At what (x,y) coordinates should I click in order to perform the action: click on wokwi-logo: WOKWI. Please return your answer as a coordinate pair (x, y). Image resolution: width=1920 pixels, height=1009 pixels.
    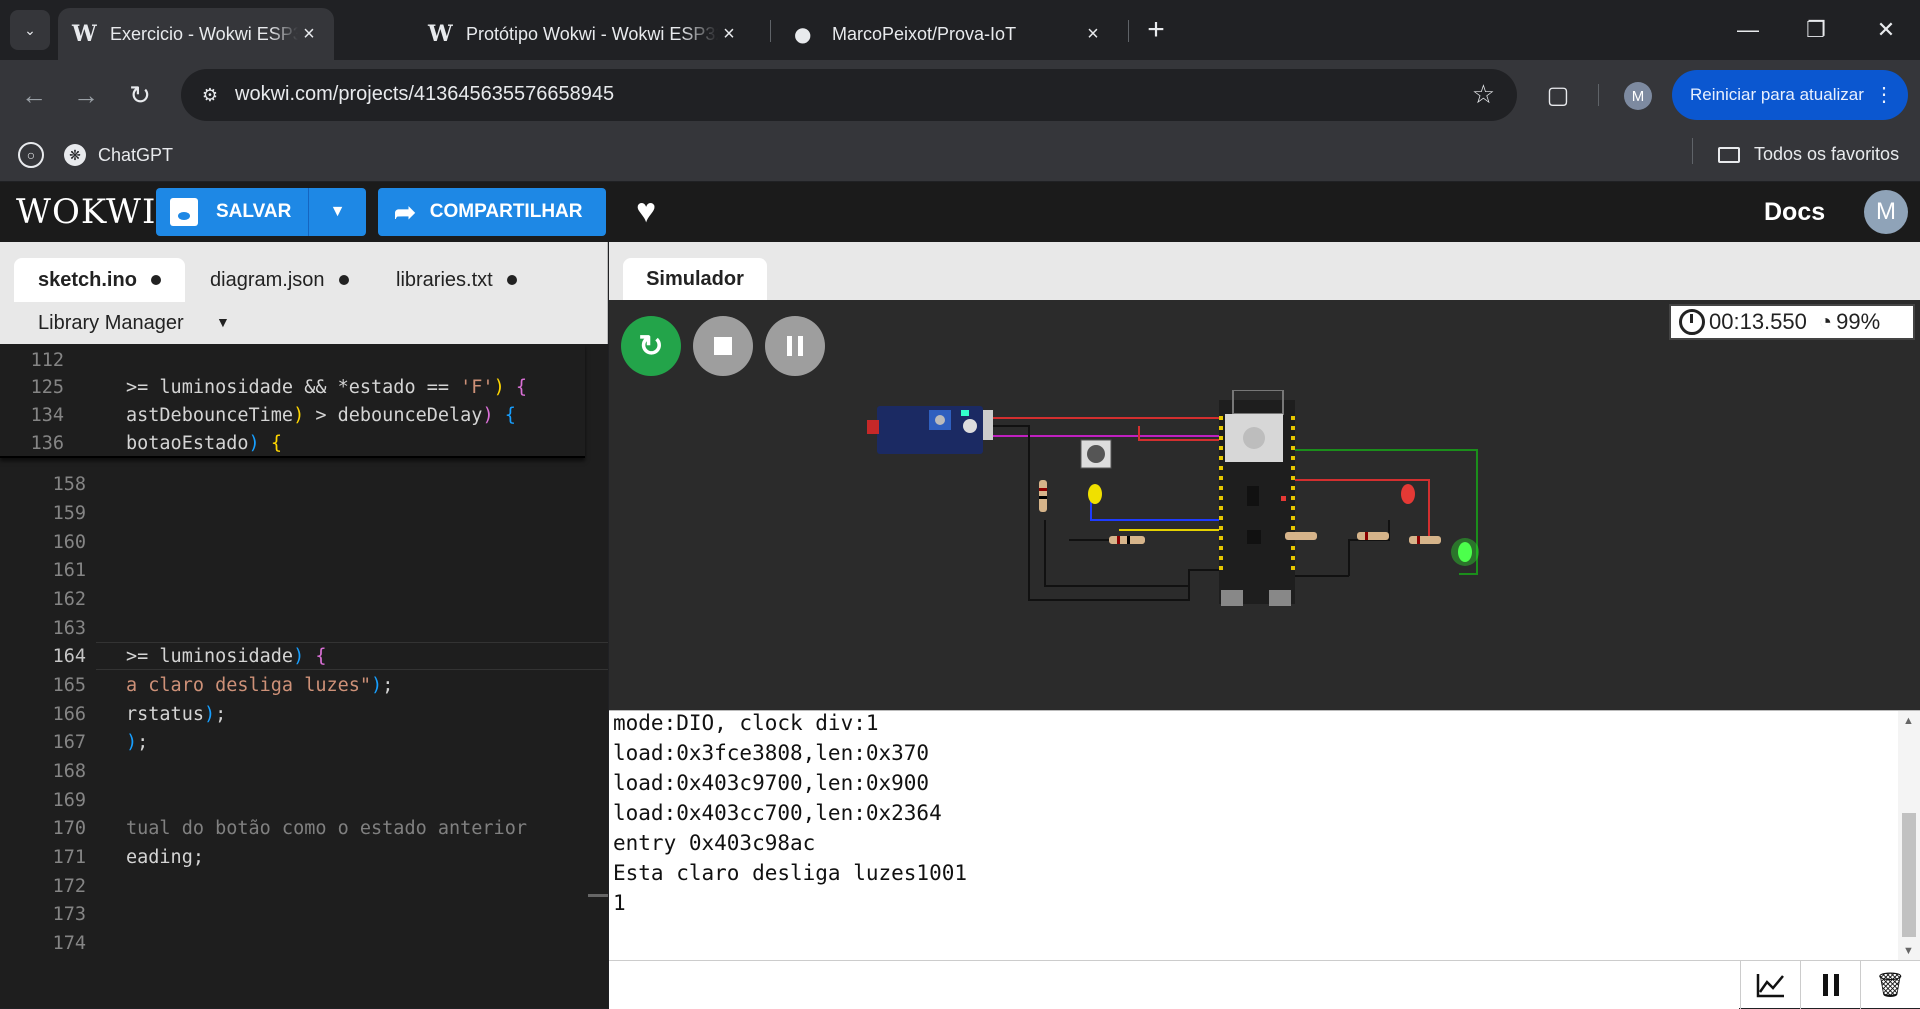
    Looking at the image, I should click on (86, 212).